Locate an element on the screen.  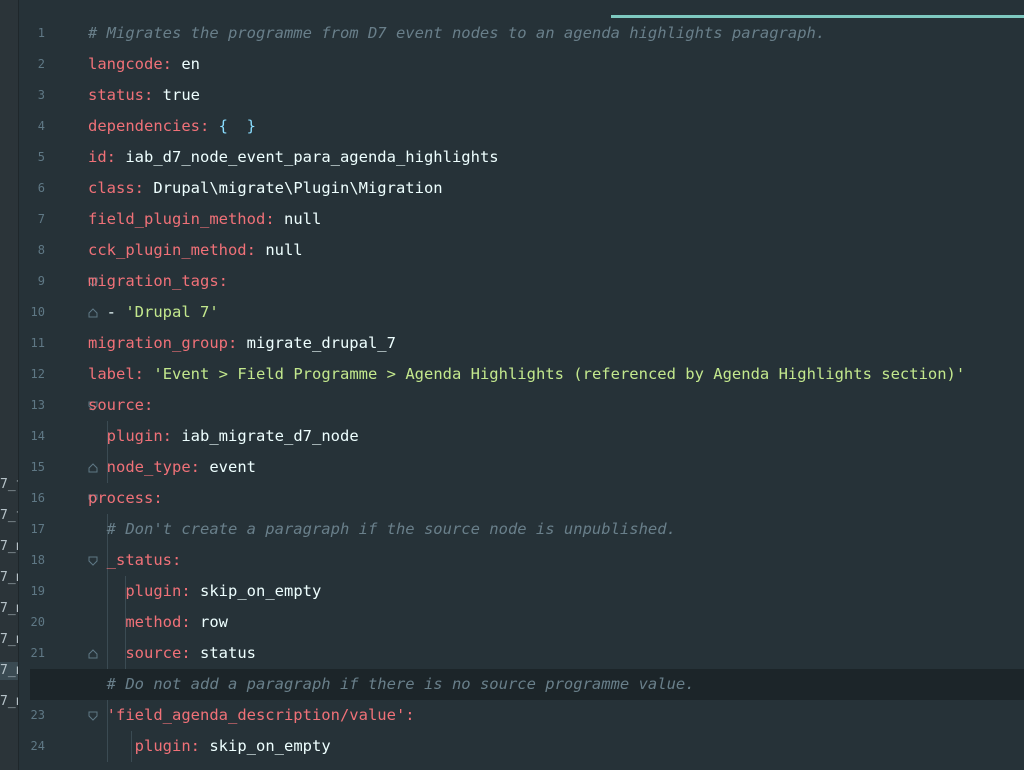
code-line: node_type: event is located at coordinates (556, 467).